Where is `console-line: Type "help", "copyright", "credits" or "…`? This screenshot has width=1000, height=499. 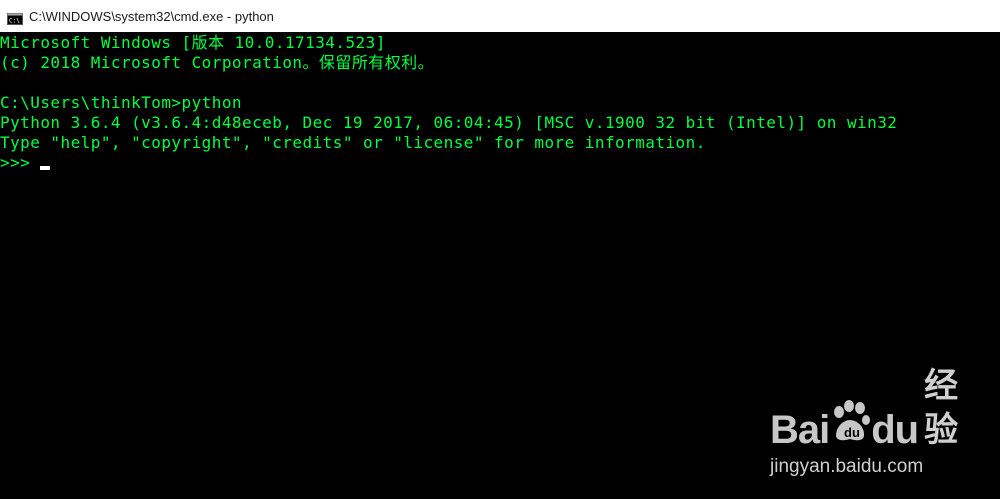
console-line: Type "help", "copyright", "credits" or "… is located at coordinates (353, 142).